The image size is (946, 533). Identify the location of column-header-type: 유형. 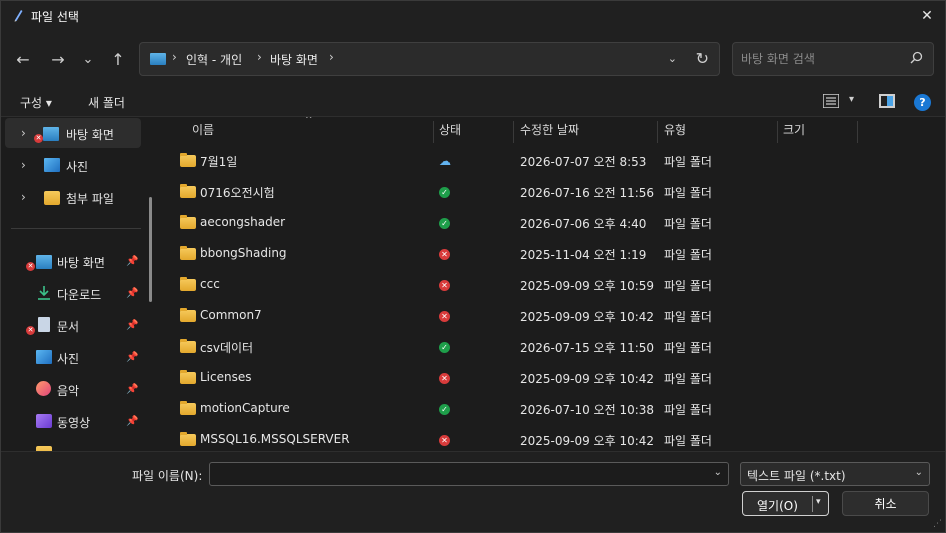
(675, 133).